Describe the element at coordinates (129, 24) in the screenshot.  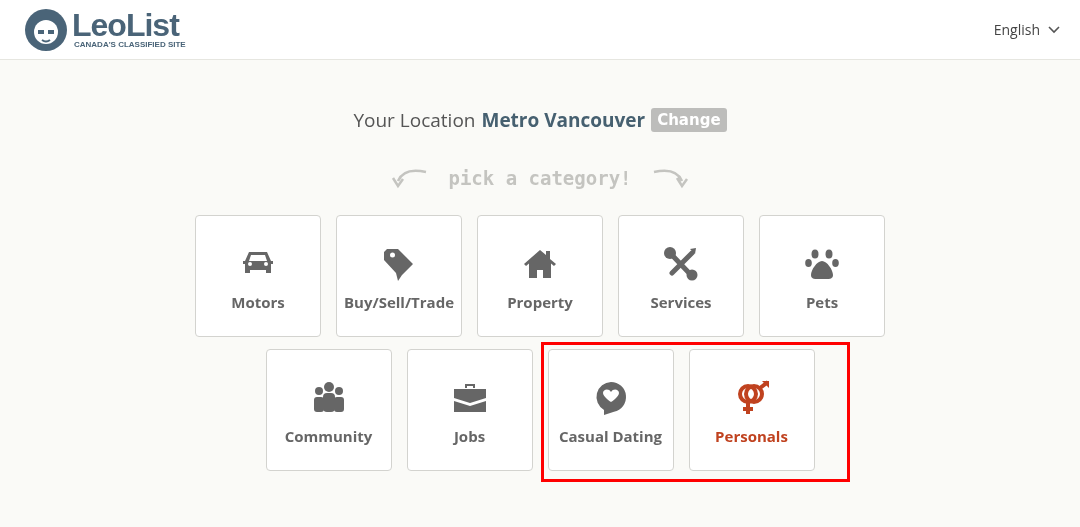
I see `logo-name: LeoList` at that location.